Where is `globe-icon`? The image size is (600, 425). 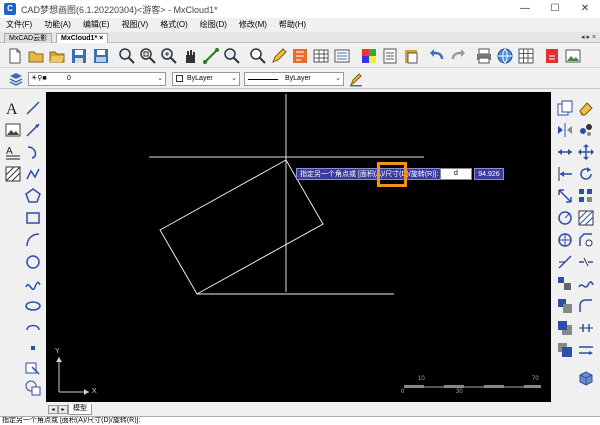 globe-icon is located at coordinates (505, 56).